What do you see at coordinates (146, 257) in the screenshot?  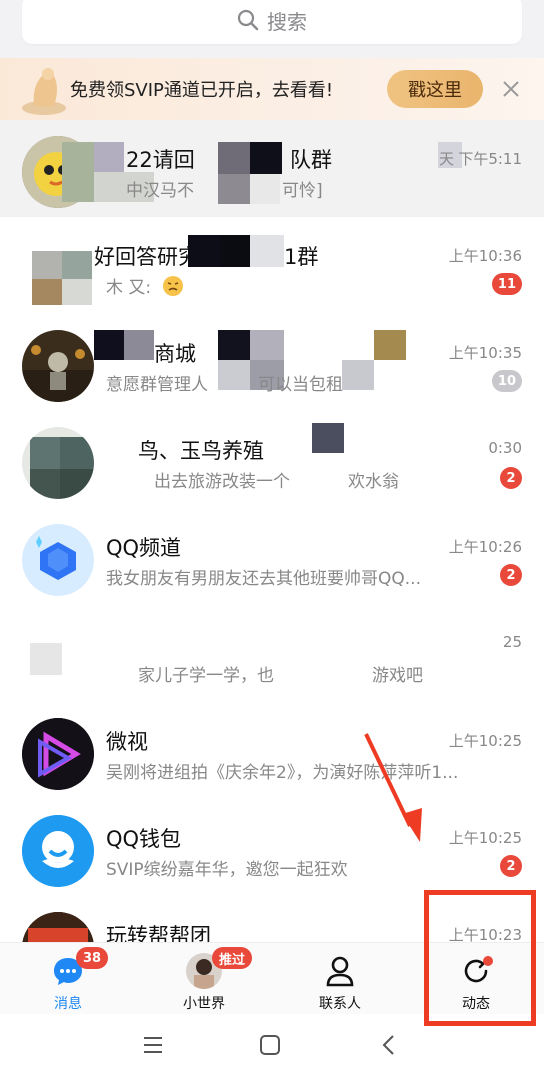 I see `chat-title: 好回答研究` at bounding box center [146, 257].